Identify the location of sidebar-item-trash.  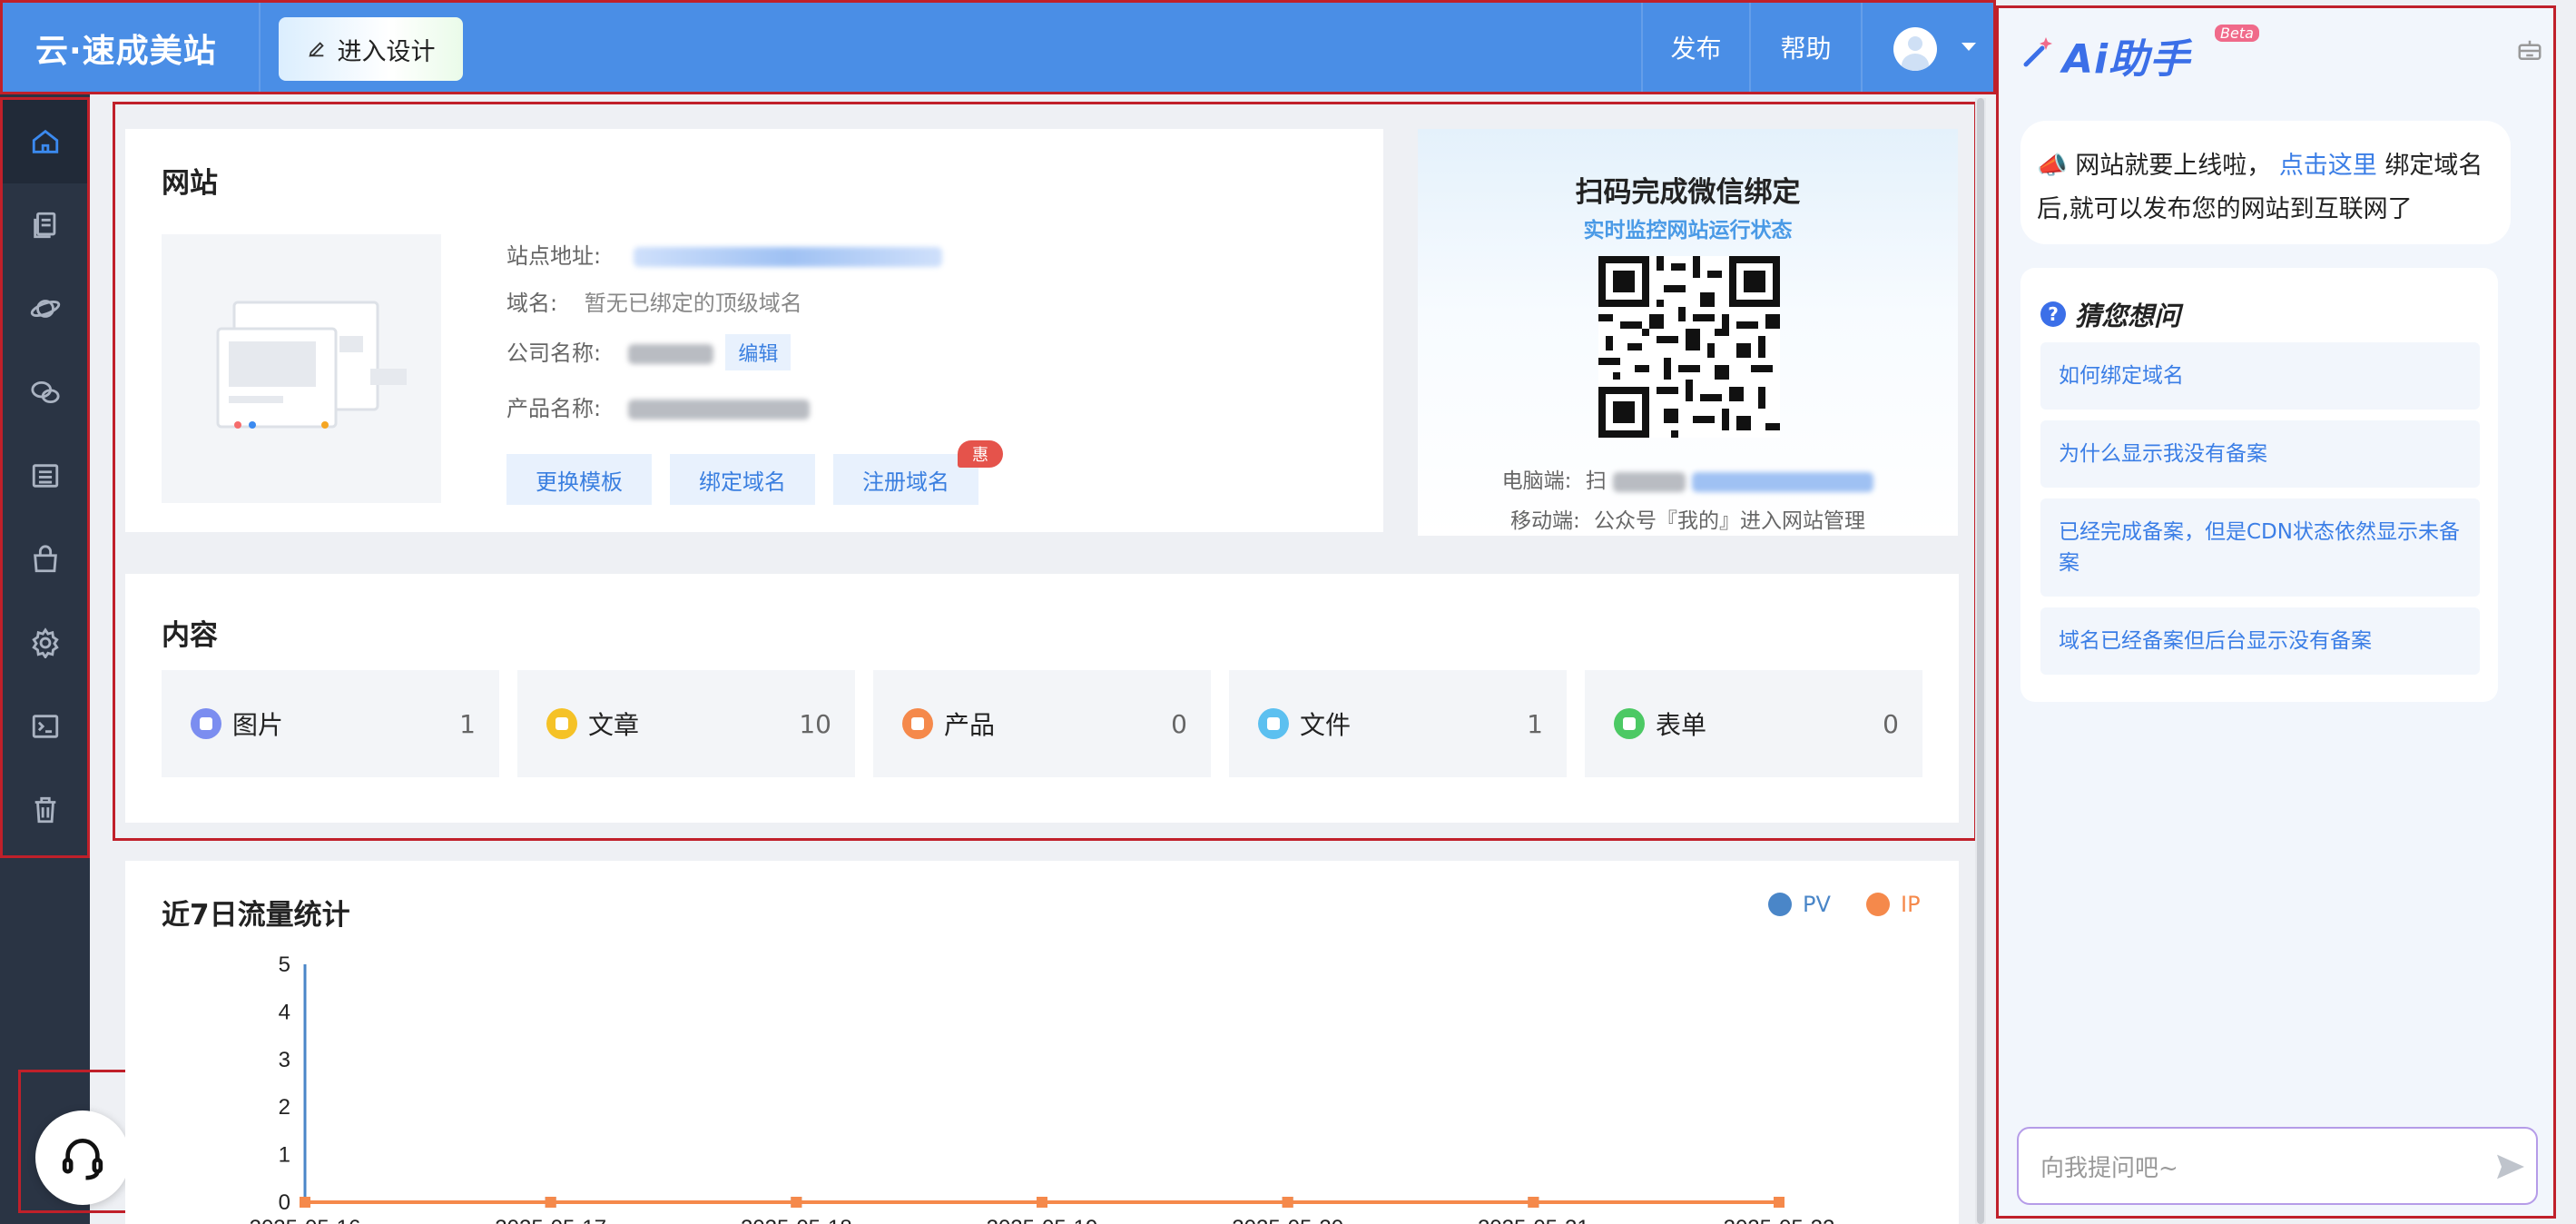
(45, 810).